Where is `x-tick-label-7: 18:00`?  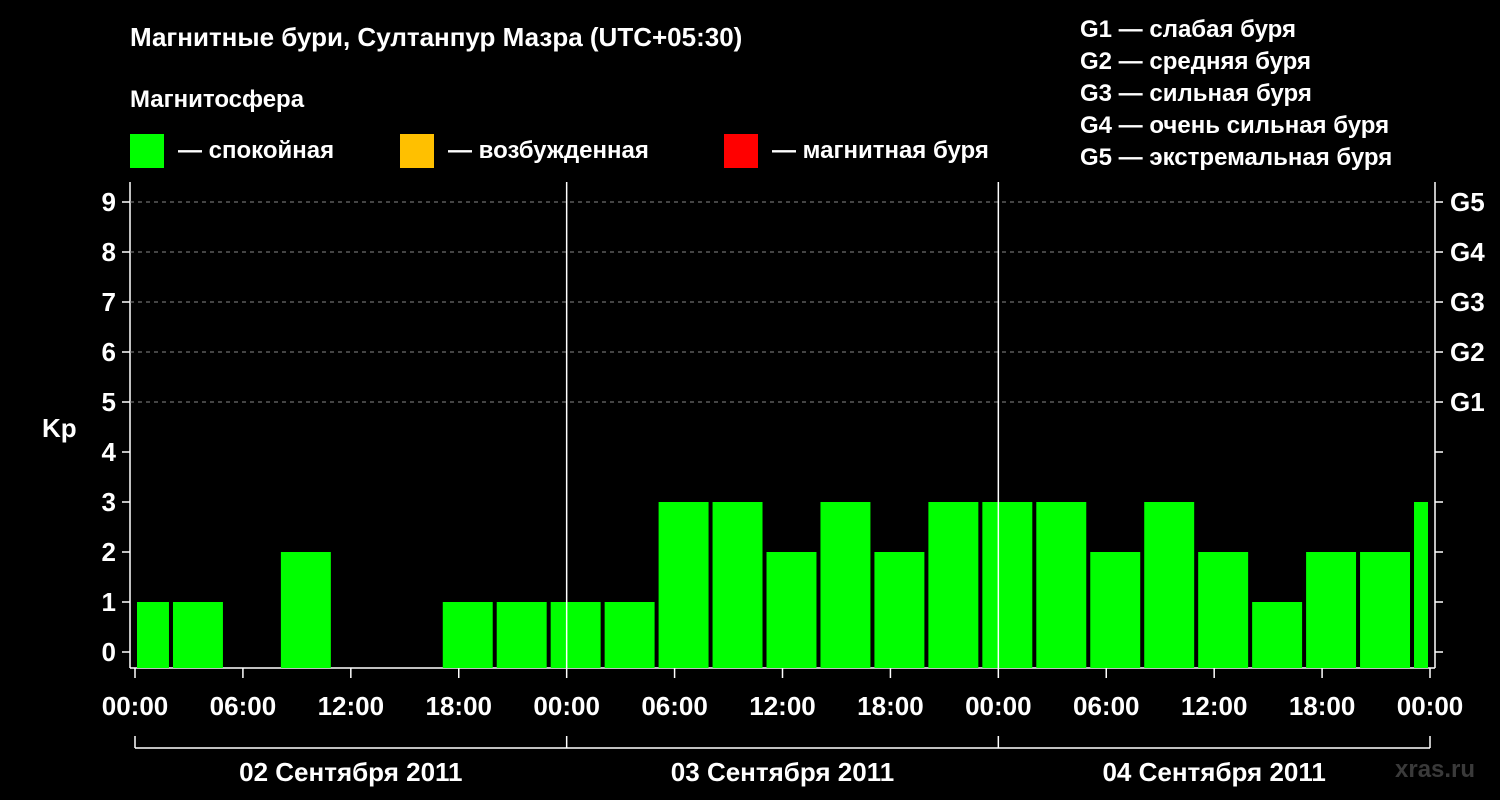 x-tick-label-7: 18:00 is located at coordinates (890, 706).